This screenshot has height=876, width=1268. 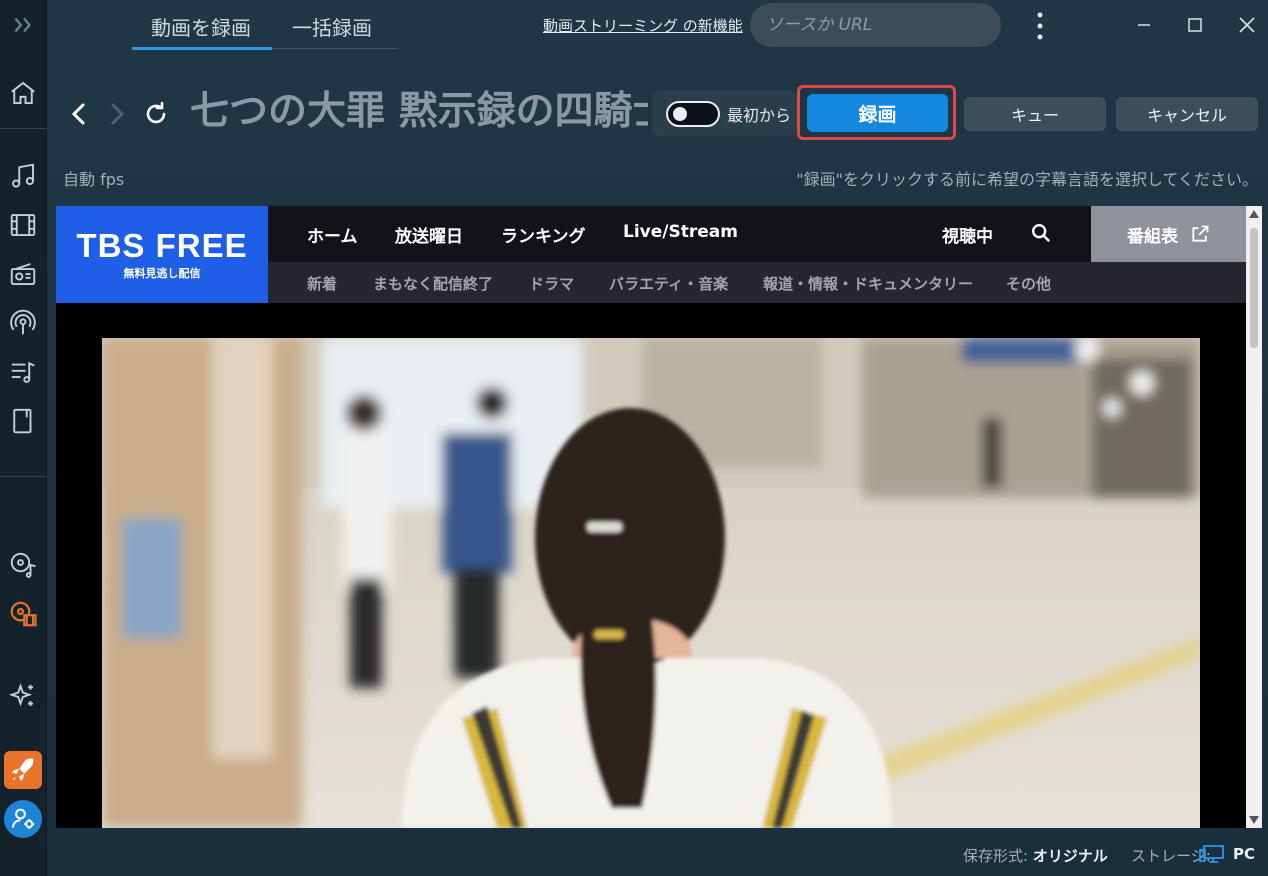 What do you see at coordinates (1254, 517) in the screenshot?
I see `webview-scrollbar` at bounding box center [1254, 517].